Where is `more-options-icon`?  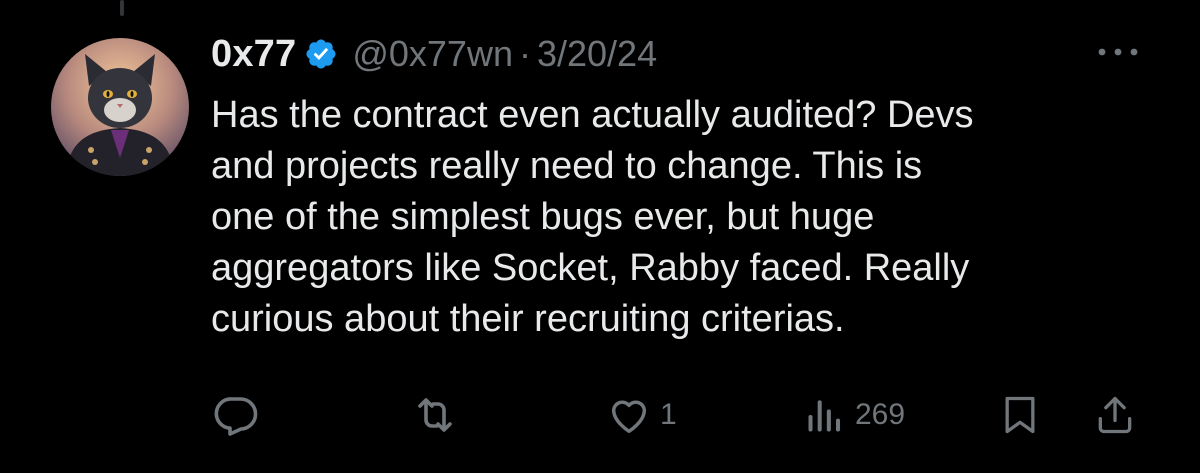
more-options-icon is located at coordinates (1118, 52).